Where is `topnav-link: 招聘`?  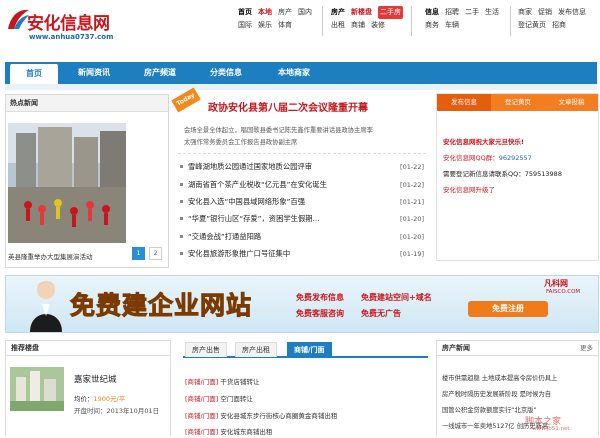 topnav-link: 招聘 is located at coordinates (452, 12).